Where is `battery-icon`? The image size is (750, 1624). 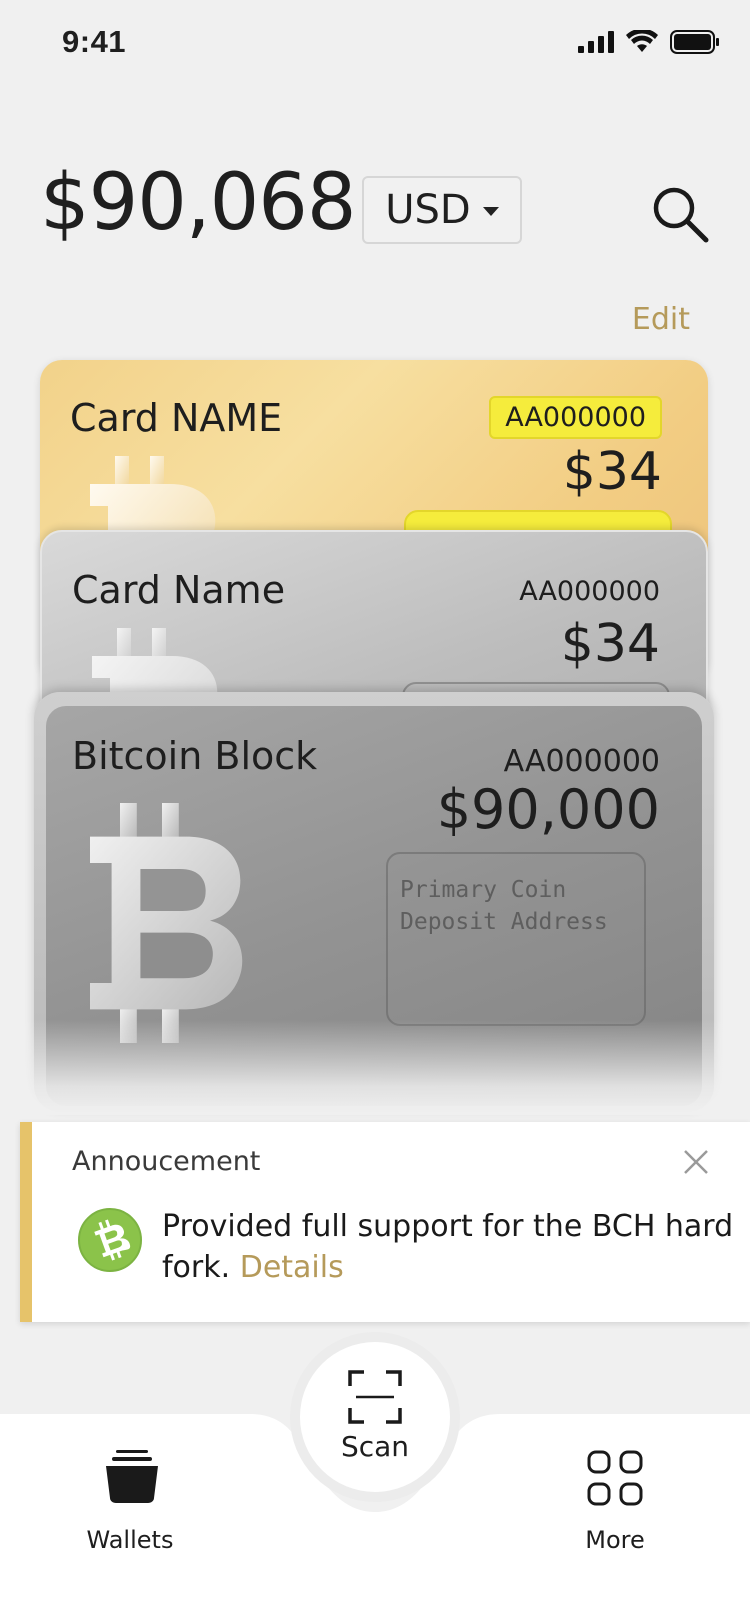
battery-icon is located at coordinates (694, 42).